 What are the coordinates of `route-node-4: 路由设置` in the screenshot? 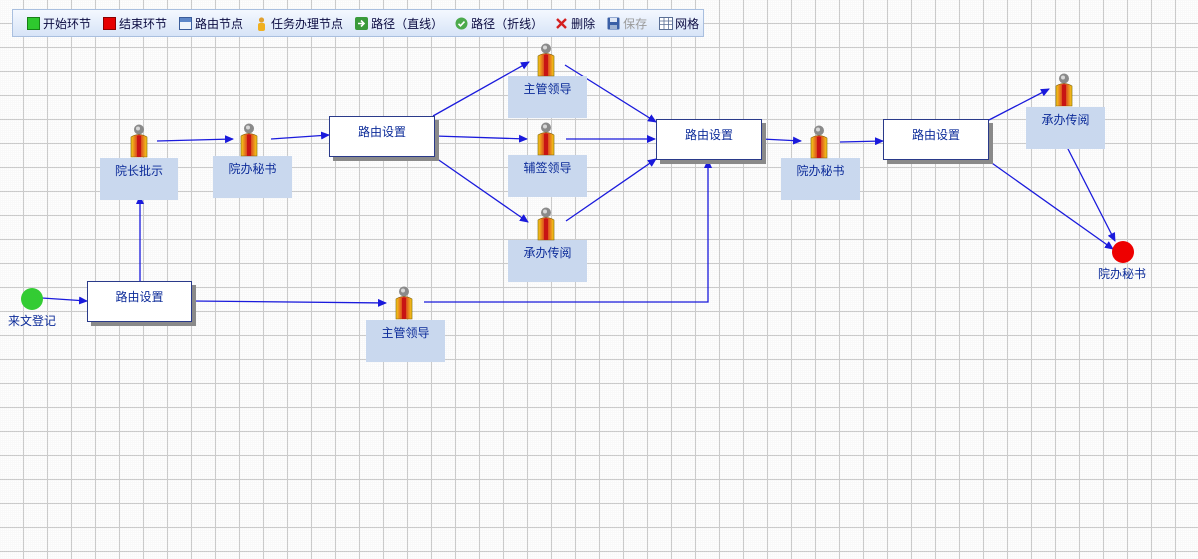 It's located at (936, 139).